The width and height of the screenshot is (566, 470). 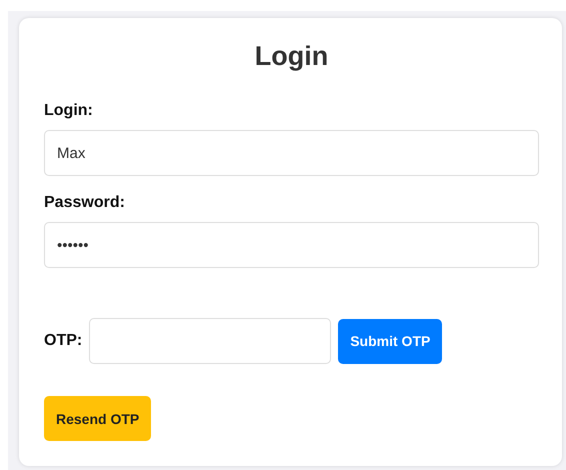 What do you see at coordinates (69, 111) in the screenshot?
I see `field-label: Login:` at bounding box center [69, 111].